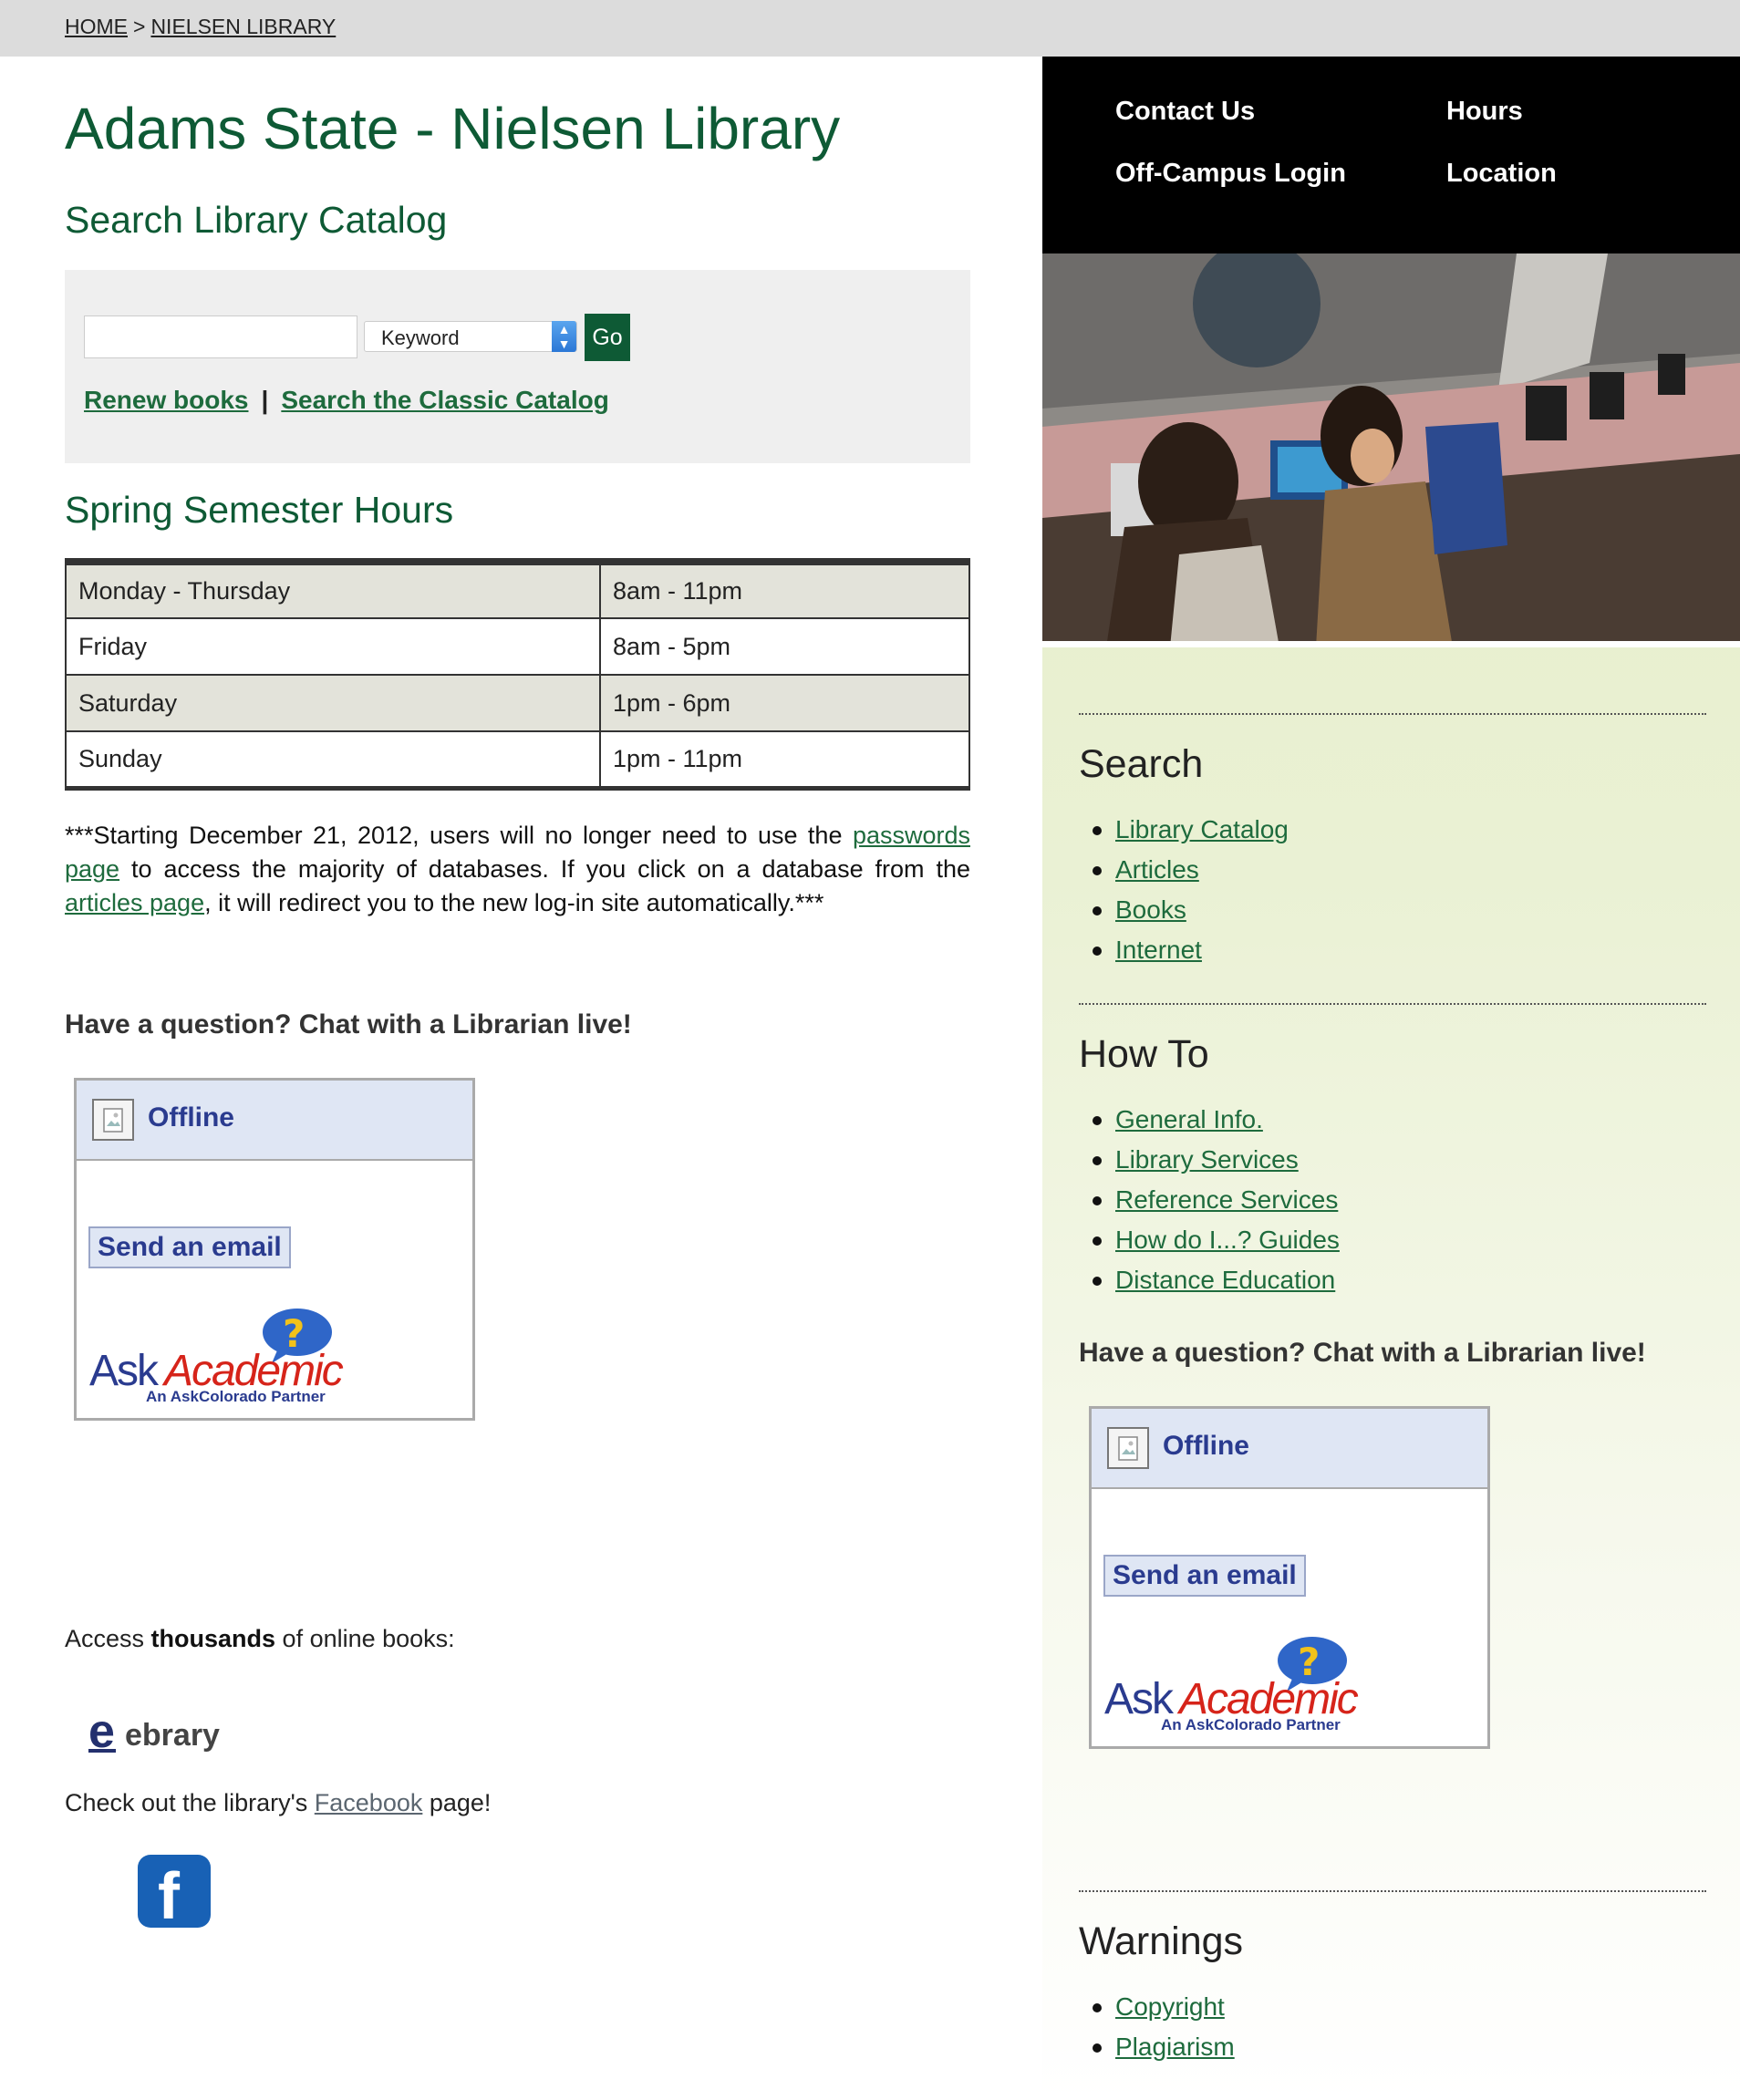 This screenshot has width=1740, height=2100. I want to click on table-row: Monday - Thursday 8am - 11pm, so click(517, 590).